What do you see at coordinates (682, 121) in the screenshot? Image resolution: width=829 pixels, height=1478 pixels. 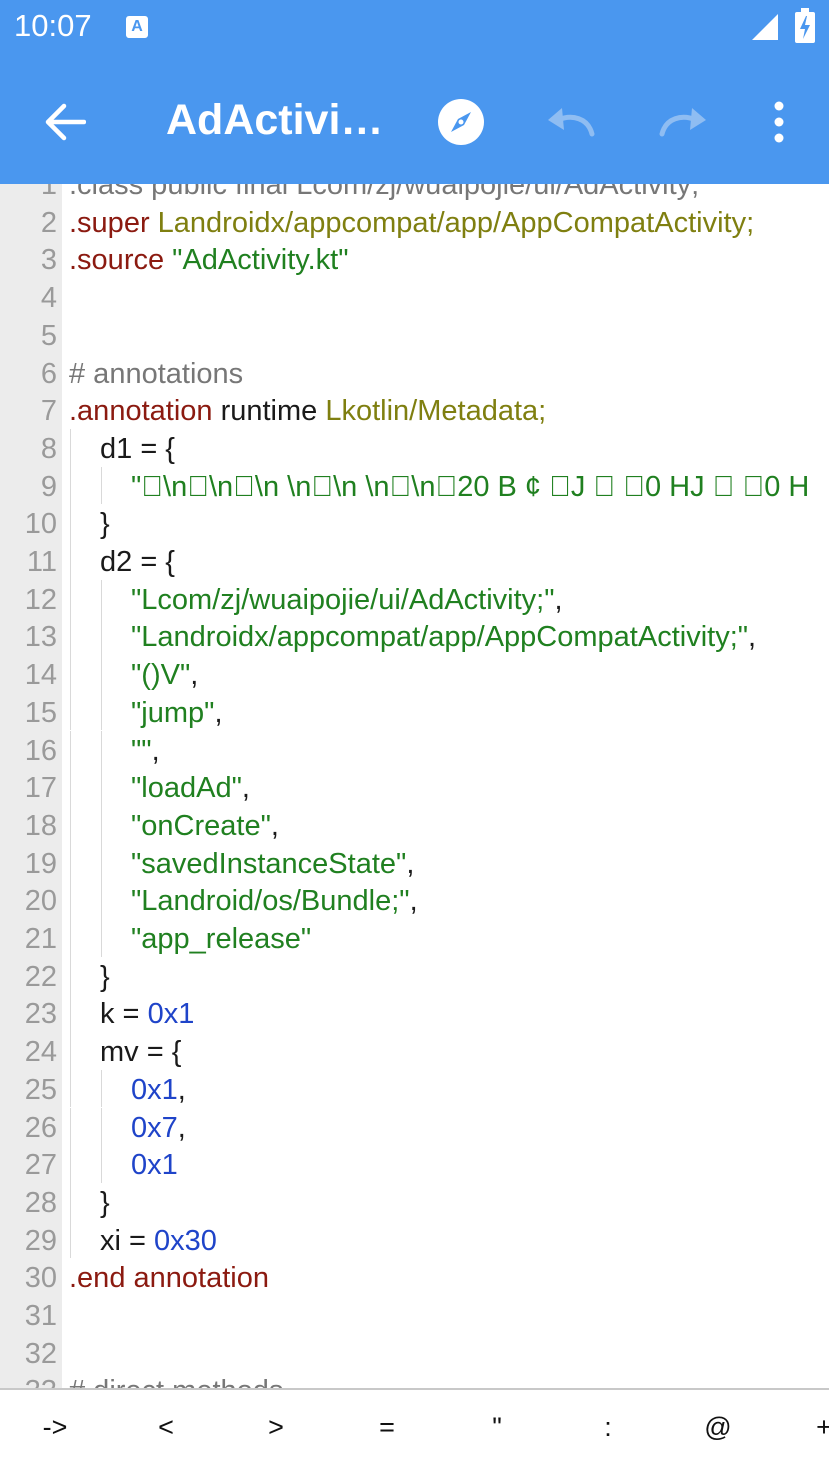 I see `redo-icon` at bounding box center [682, 121].